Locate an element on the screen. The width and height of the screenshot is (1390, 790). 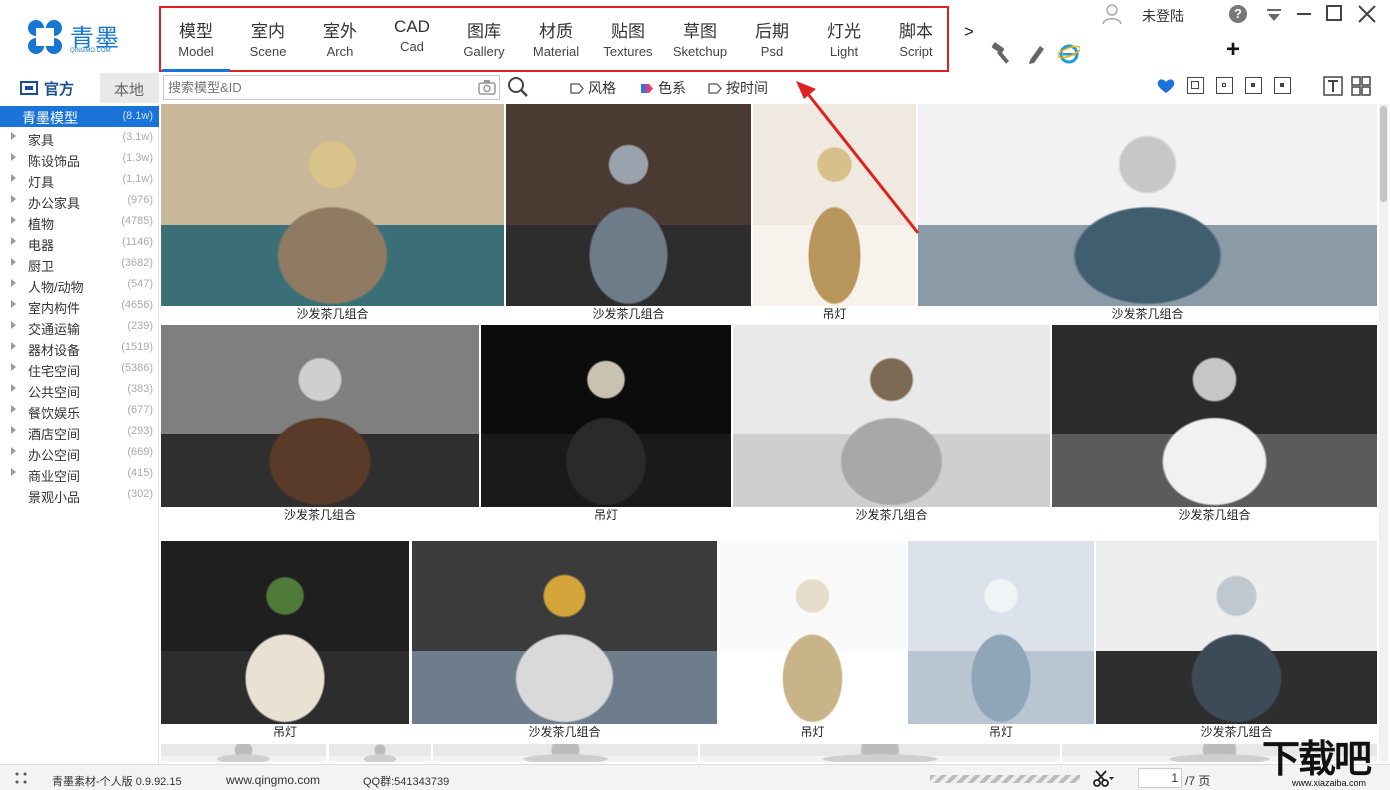
hammer-icon is located at coordinates (1002, 53).